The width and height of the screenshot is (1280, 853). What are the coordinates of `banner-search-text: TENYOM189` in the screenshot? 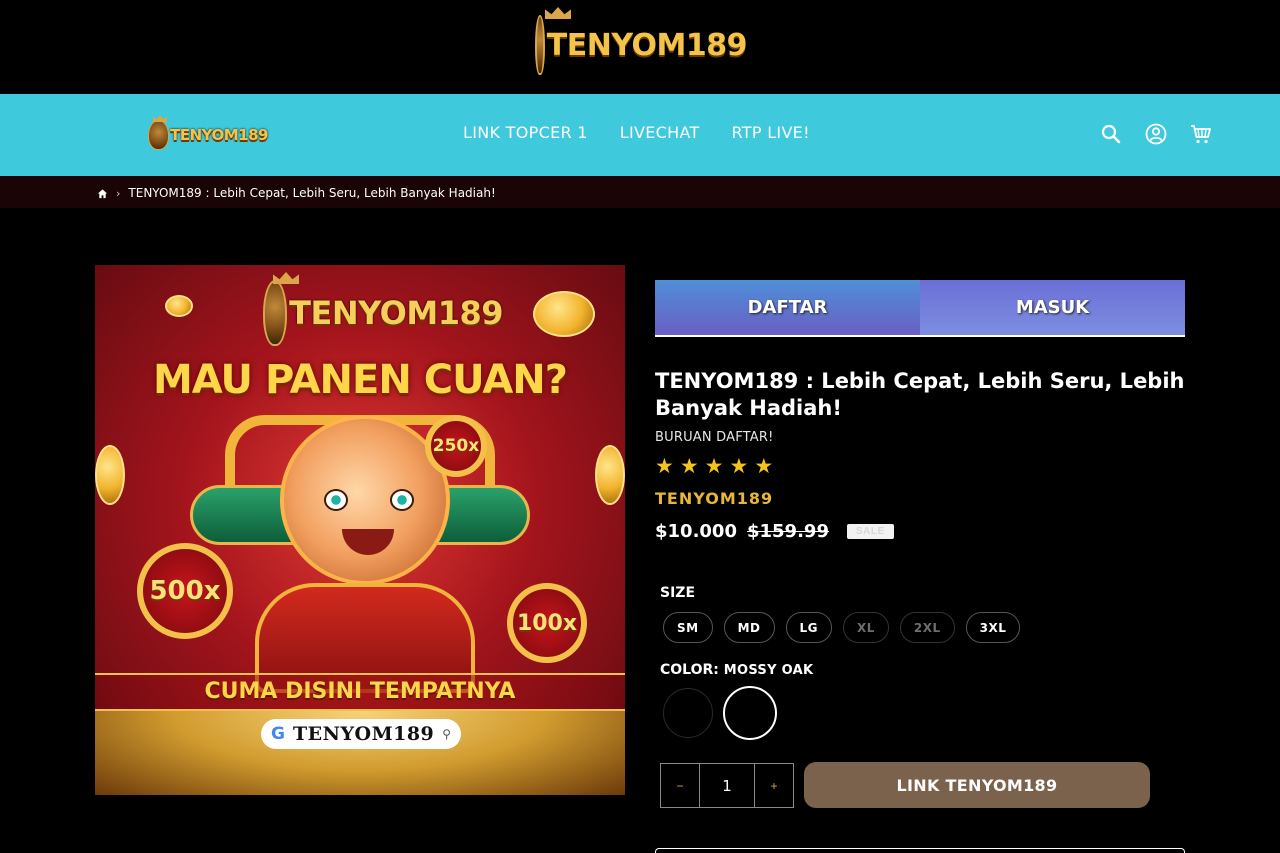 It's located at (363, 734).